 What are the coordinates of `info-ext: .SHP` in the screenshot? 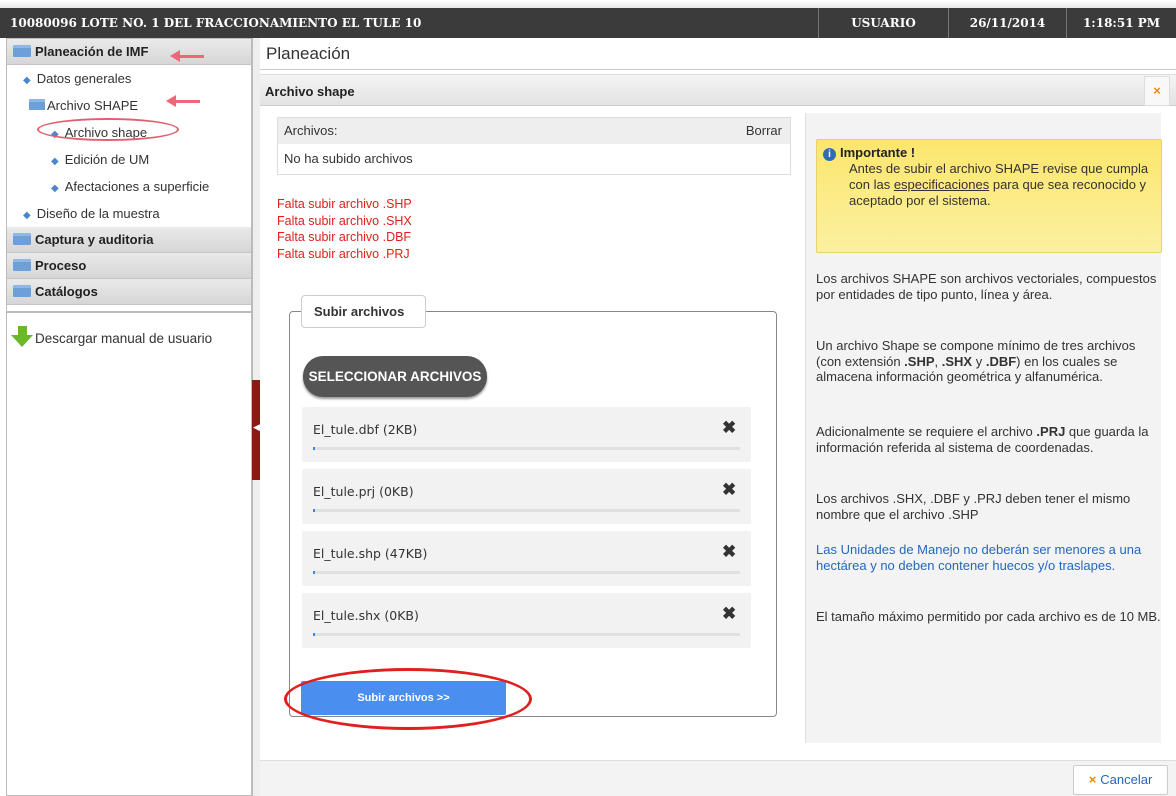 It's located at (919, 361).